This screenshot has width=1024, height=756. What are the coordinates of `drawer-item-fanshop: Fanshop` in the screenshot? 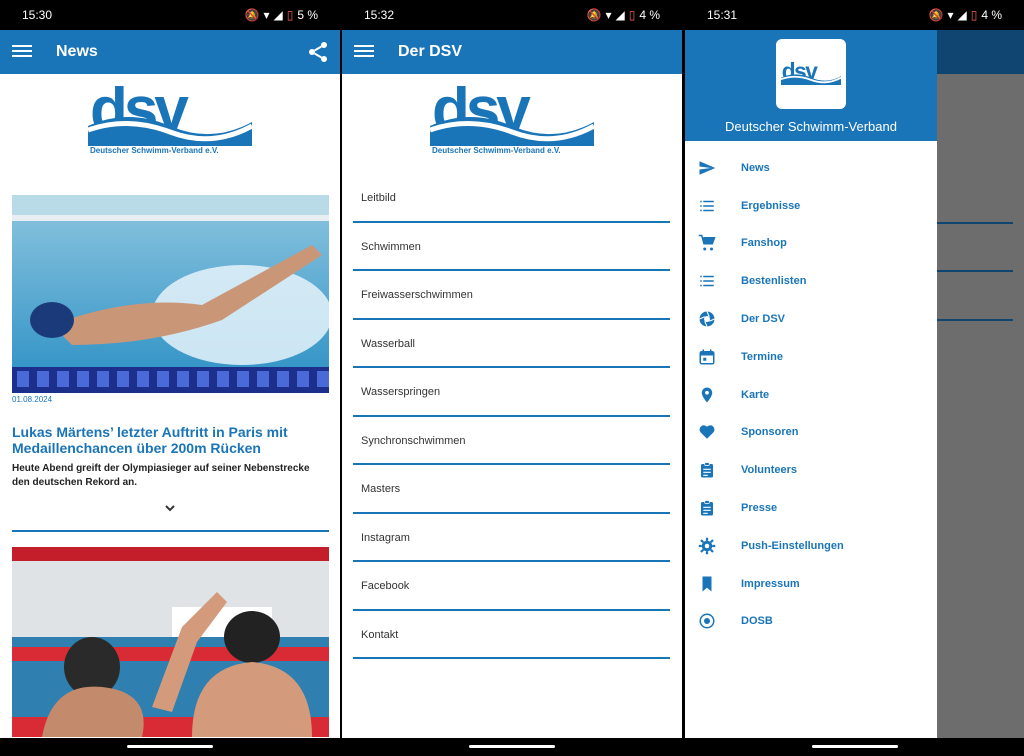 It's located at (811, 244).